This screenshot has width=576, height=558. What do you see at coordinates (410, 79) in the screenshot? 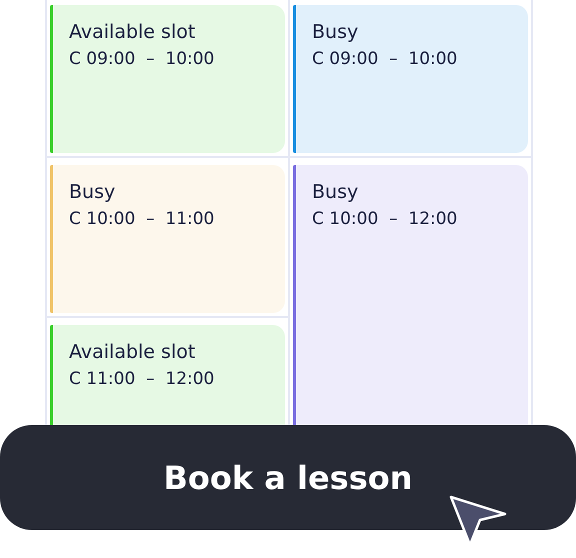
I see `slot-card: Busy C 09:00 – 10:00` at bounding box center [410, 79].